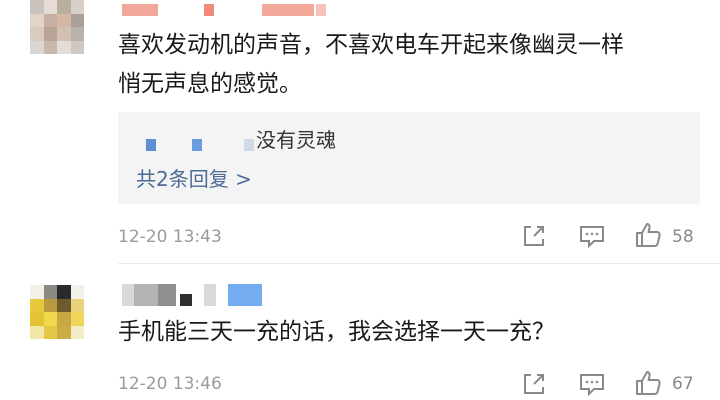 This screenshot has width=720, height=400. What do you see at coordinates (296, 140) in the screenshot?
I see `reply-text: 没有灵魂` at bounding box center [296, 140].